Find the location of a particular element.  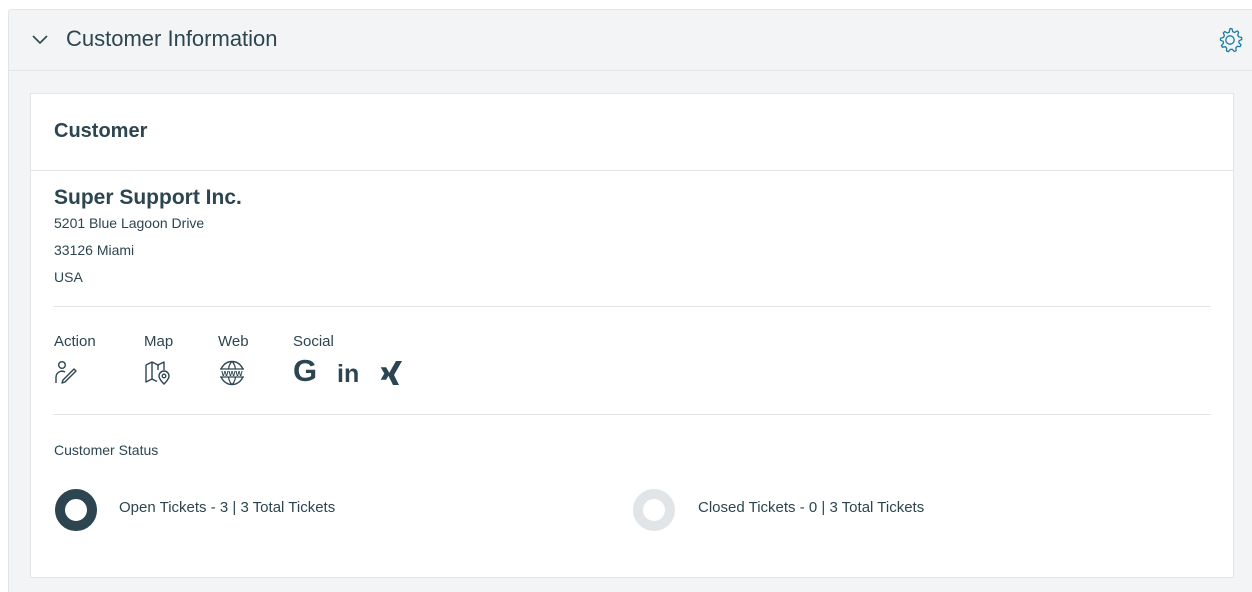

user-edit-icon is located at coordinates (66, 372).